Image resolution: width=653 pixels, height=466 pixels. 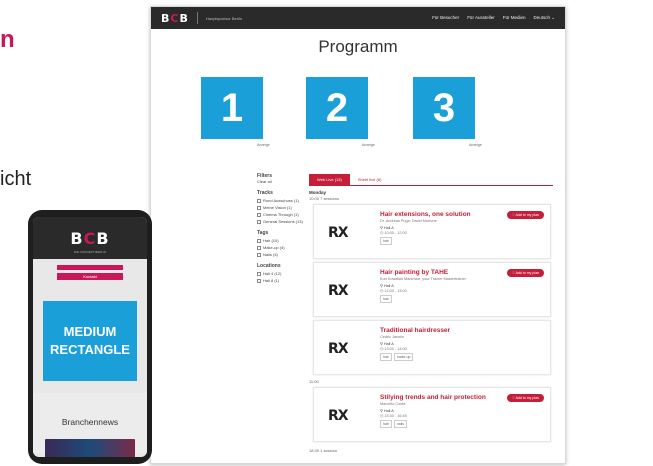 What do you see at coordinates (282, 221) in the screenshot?
I see `track-filter: General Sessions (13)` at bounding box center [282, 221].